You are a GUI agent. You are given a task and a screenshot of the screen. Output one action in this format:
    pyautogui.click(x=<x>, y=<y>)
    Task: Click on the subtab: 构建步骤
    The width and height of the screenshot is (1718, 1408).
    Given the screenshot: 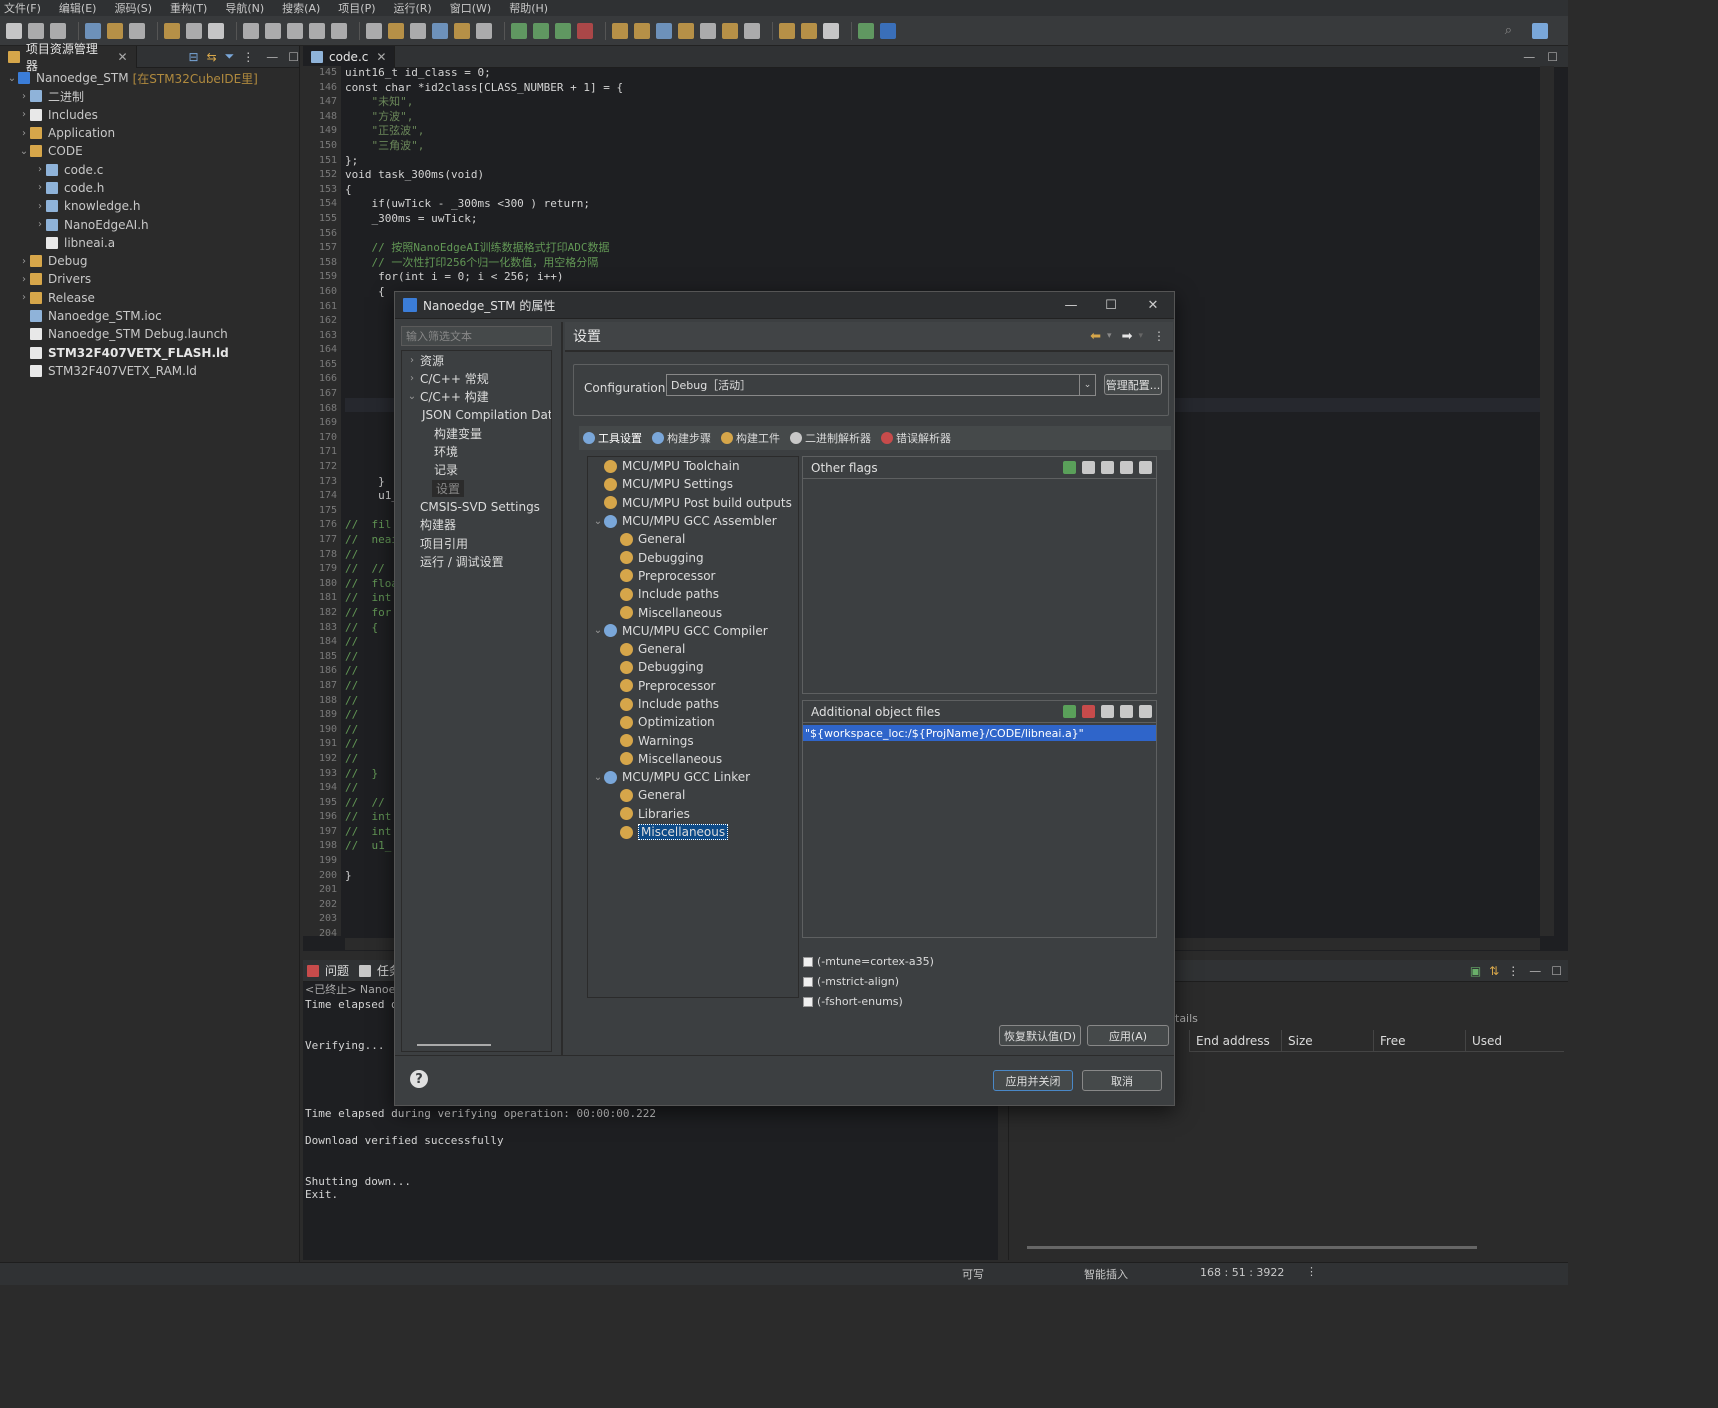 What is the action you would take?
    pyautogui.click(x=681, y=438)
    